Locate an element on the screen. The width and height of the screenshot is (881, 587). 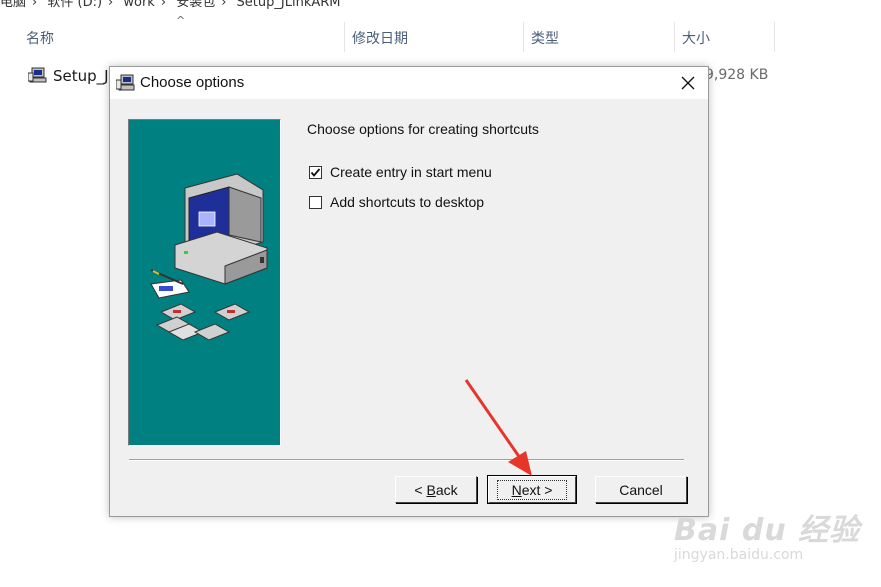
red-arrow-annotation is located at coordinates (498, 427).